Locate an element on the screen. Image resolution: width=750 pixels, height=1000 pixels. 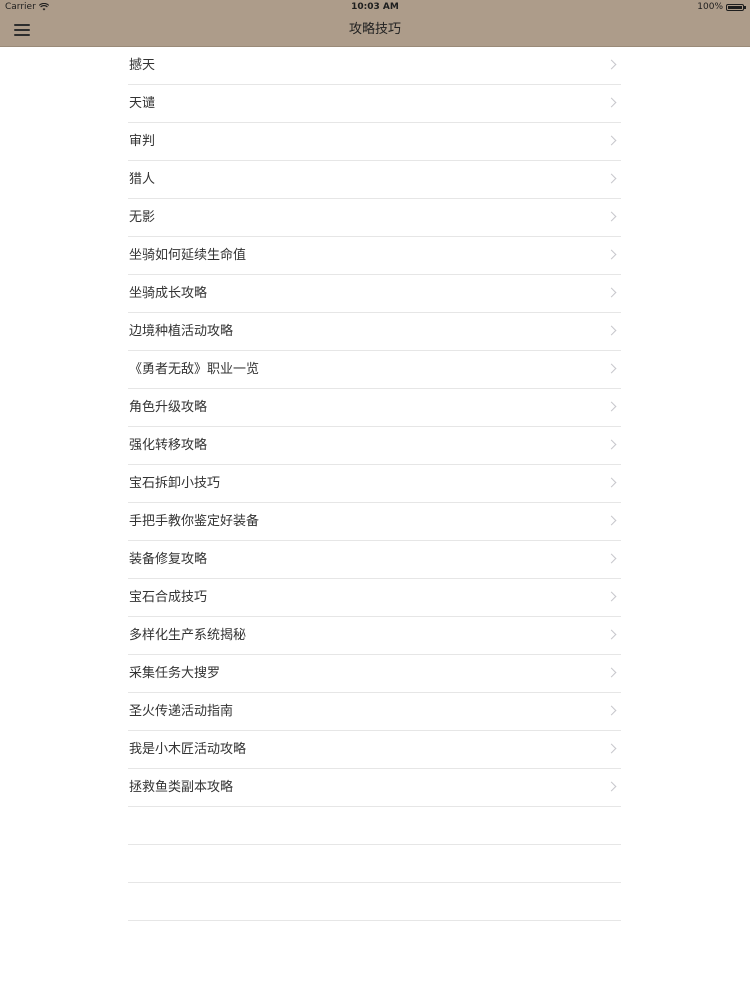
list-item-label: 宝石合成技巧 is located at coordinates (168, 597).